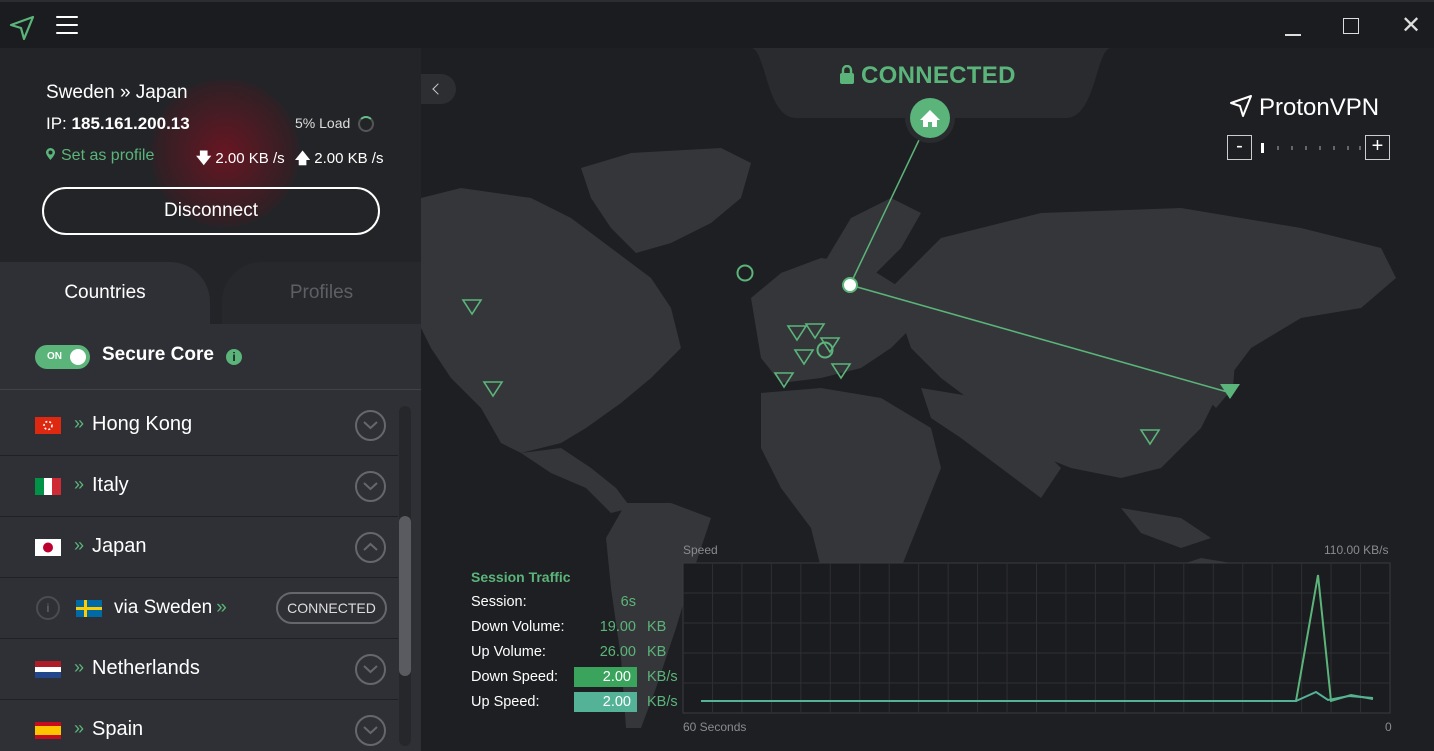 This screenshot has width=1434, height=751. Describe the element at coordinates (118, 729) in the screenshot. I see `country-name: Spain` at that location.